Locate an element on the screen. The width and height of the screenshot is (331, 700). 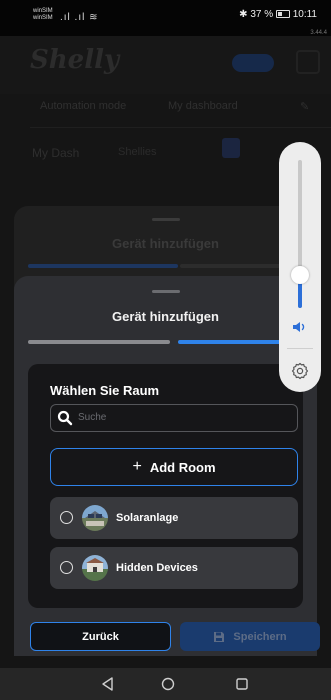
home-circle-icon is located at coordinates (168, 684).